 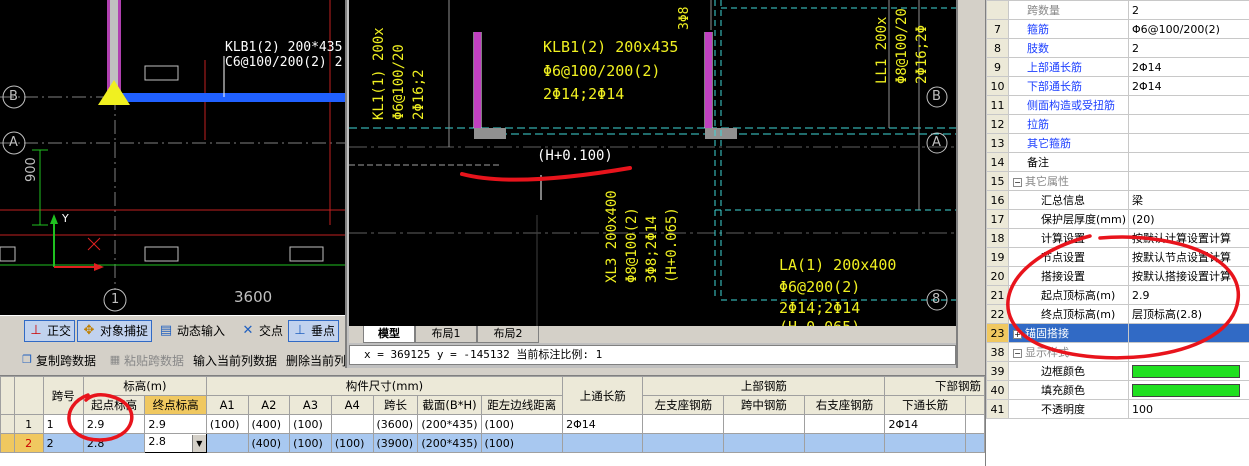 I want to click on ortho-toggle: ⊥ 正交, so click(x=50, y=331).